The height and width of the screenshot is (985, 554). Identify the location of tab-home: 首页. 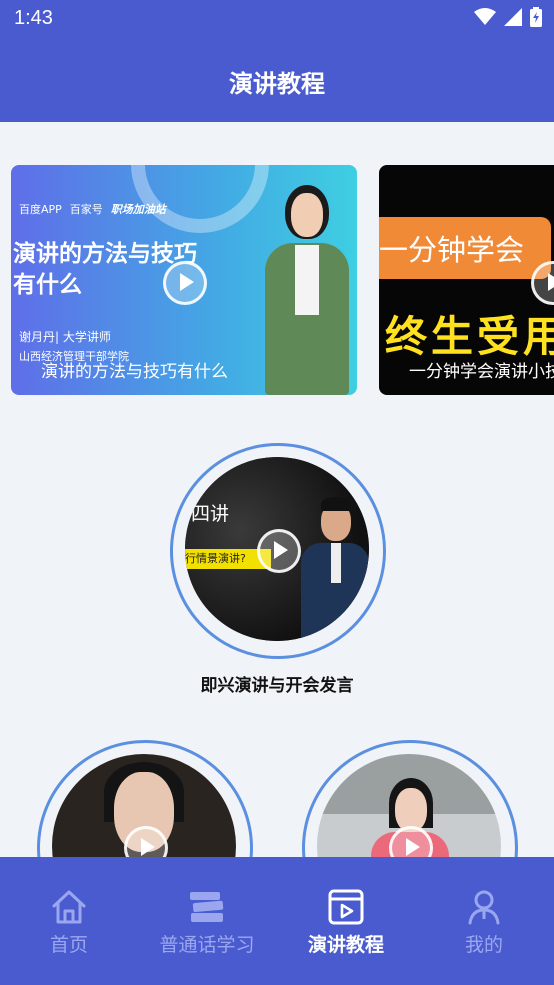
(69, 921).